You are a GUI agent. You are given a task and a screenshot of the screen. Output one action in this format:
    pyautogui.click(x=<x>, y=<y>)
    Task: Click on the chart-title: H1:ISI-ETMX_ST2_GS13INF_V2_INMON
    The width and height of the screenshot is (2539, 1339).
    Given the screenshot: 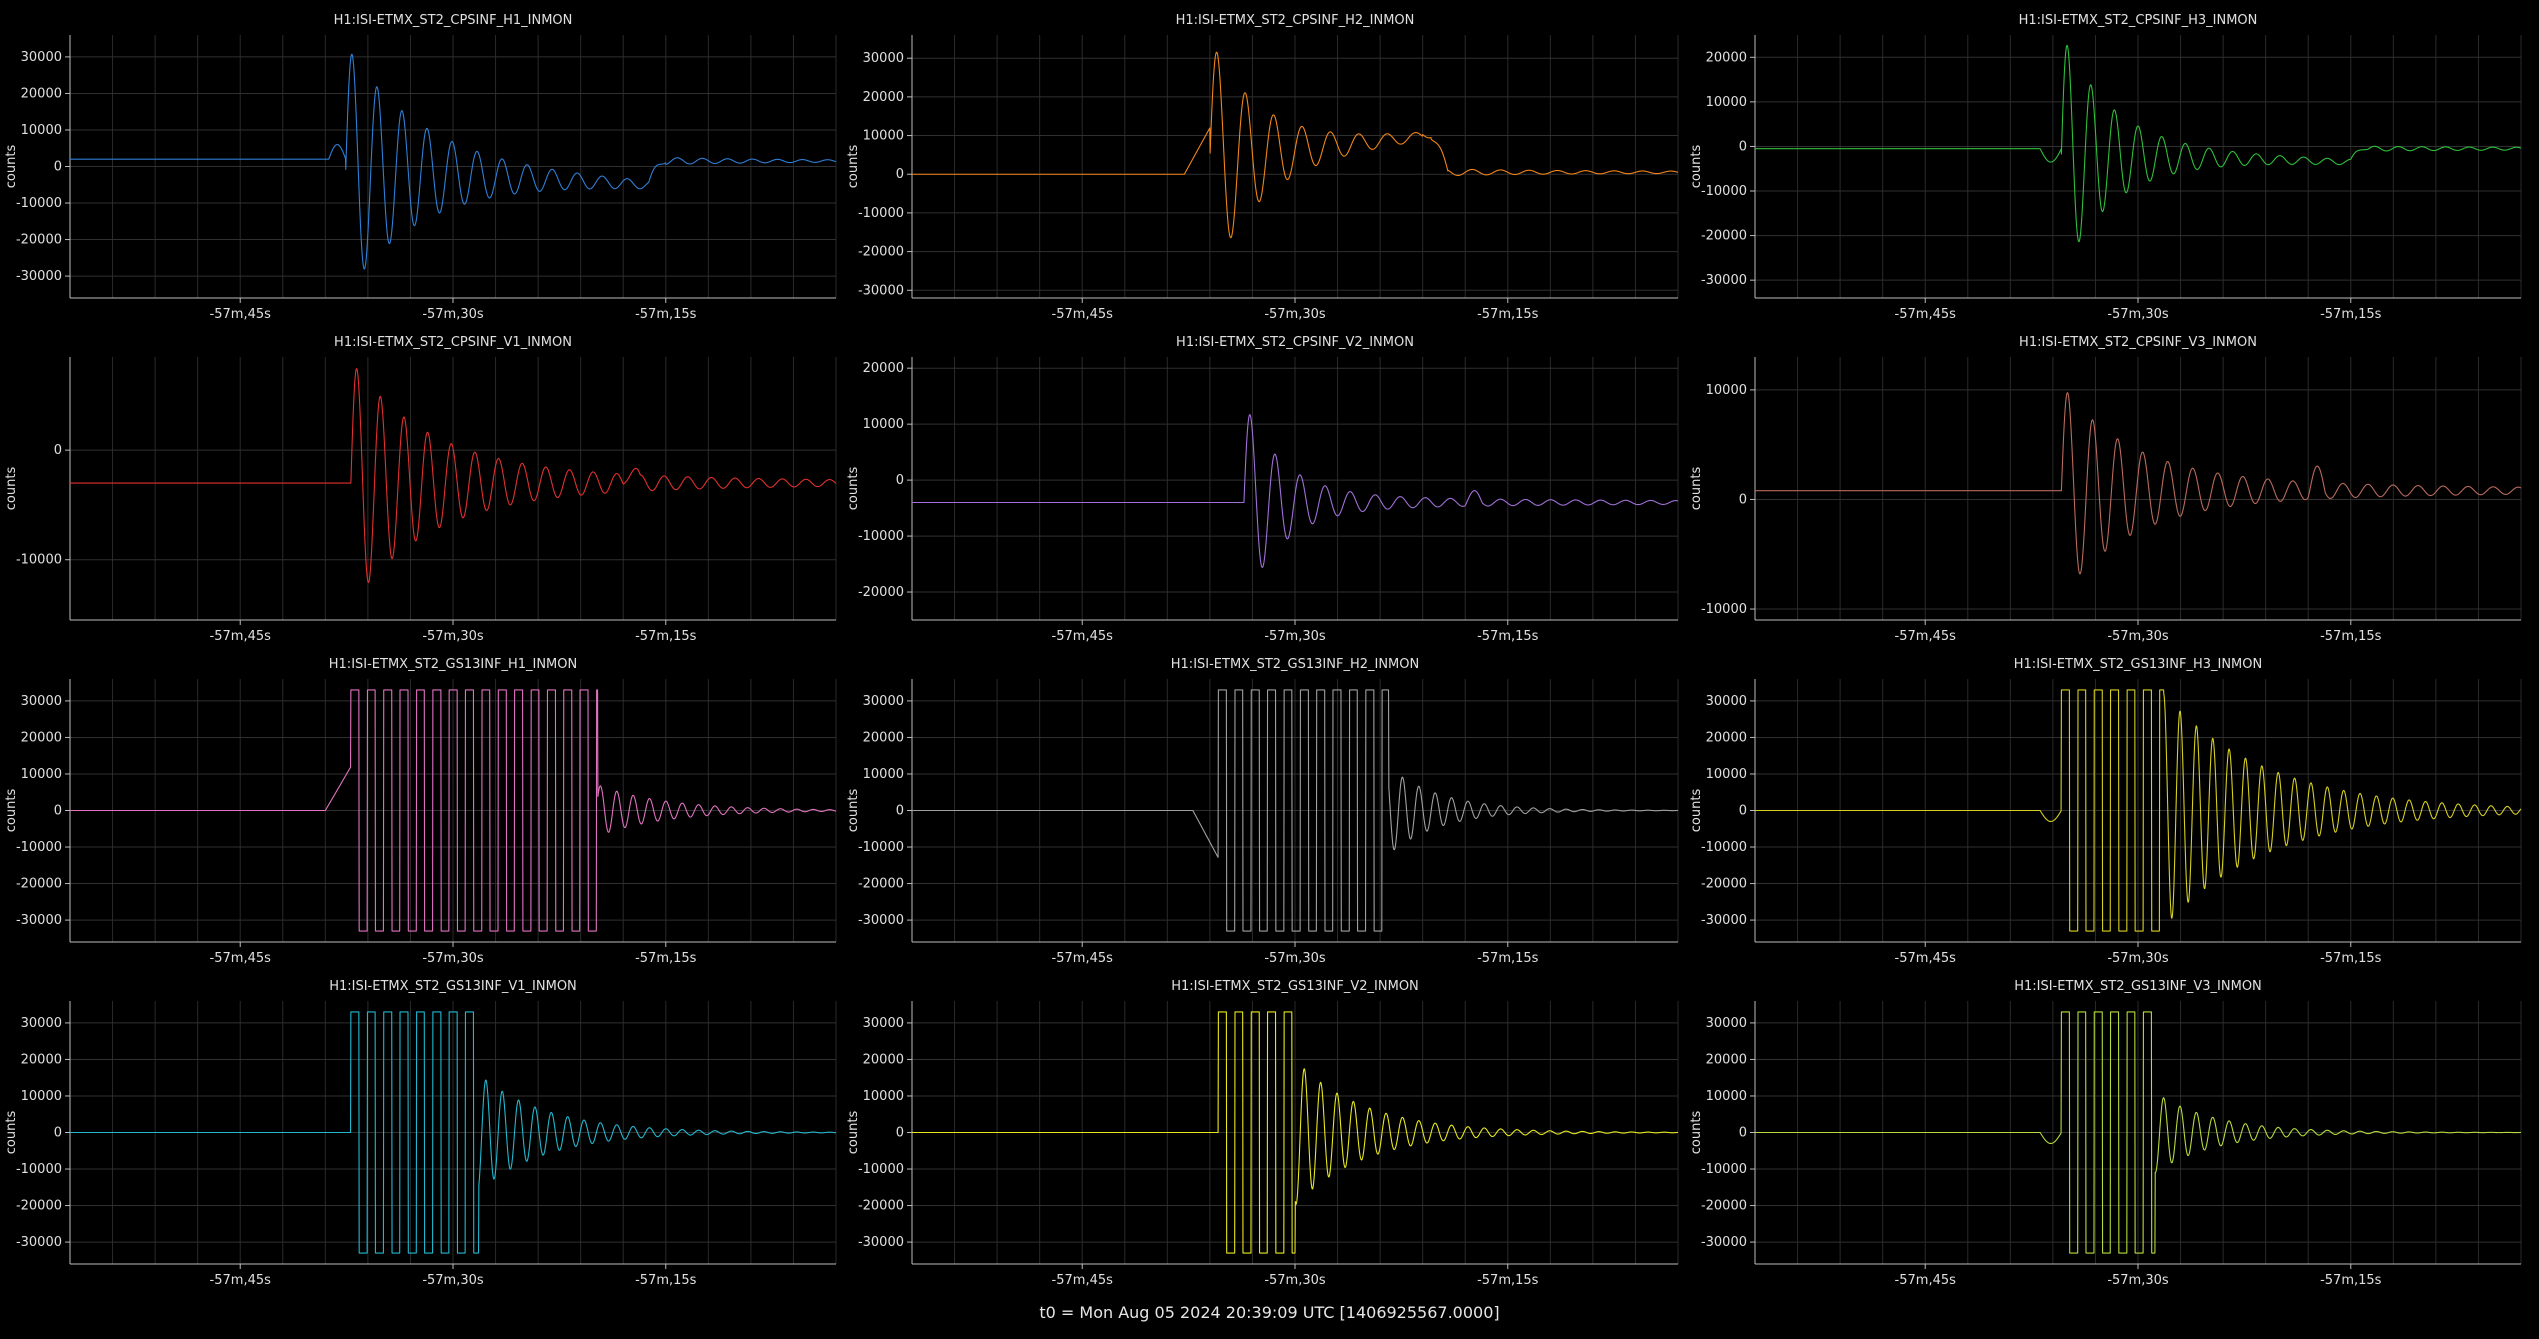 What is the action you would take?
    pyautogui.click(x=1295, y=986)
    